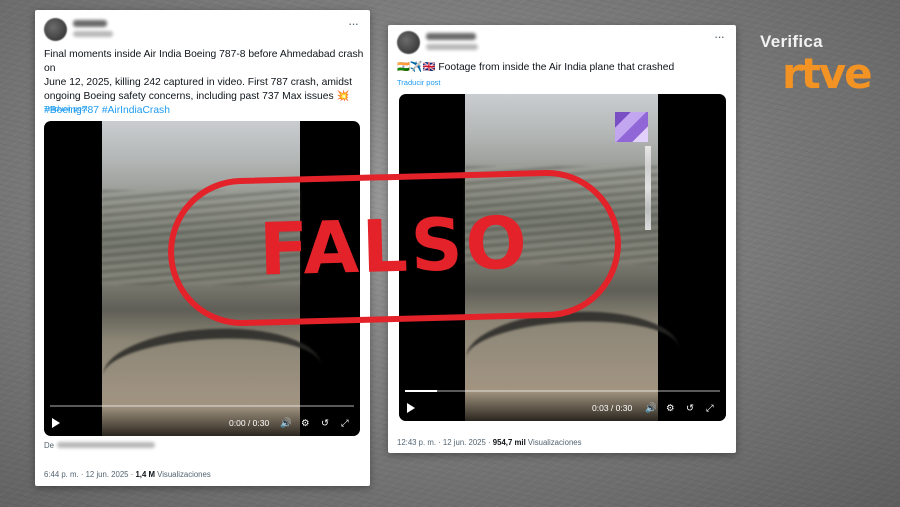  What do you see at coordinates (421, 391) in the screenshot?
I see `video-progress-fill` at bounding box center [421, 391].